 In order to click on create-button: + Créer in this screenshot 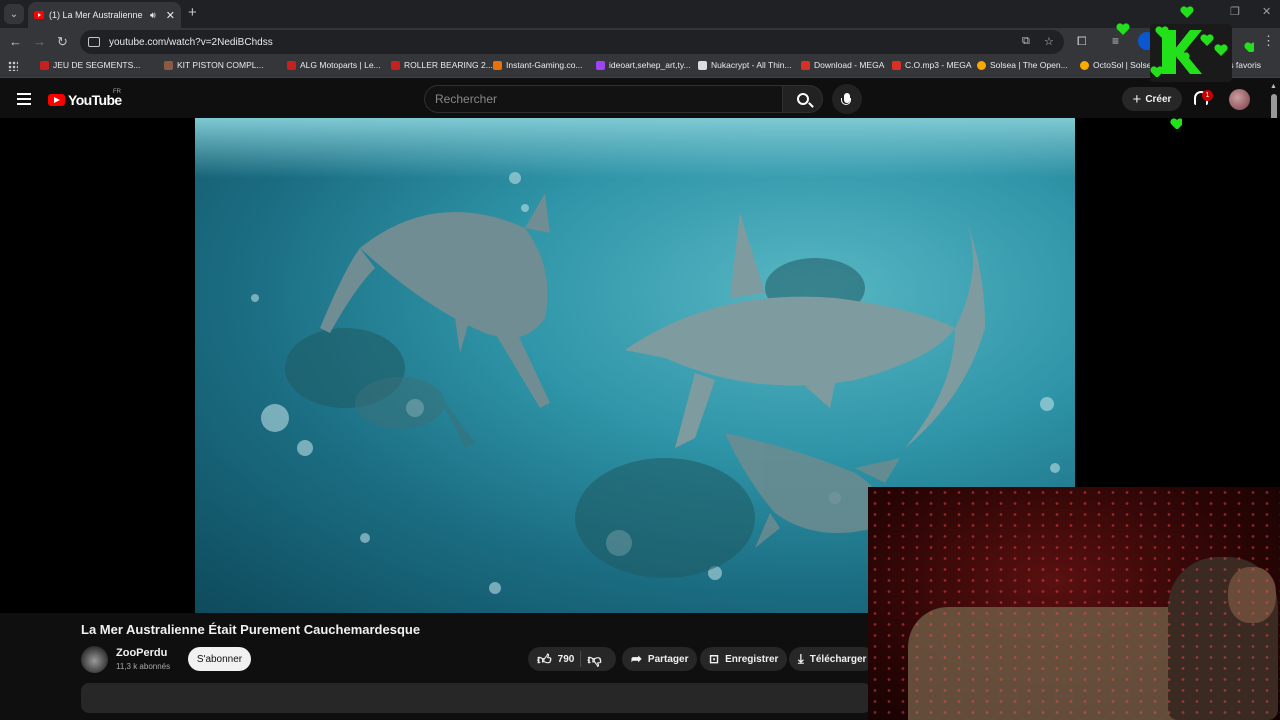, I will do `click(1152, 99)`.